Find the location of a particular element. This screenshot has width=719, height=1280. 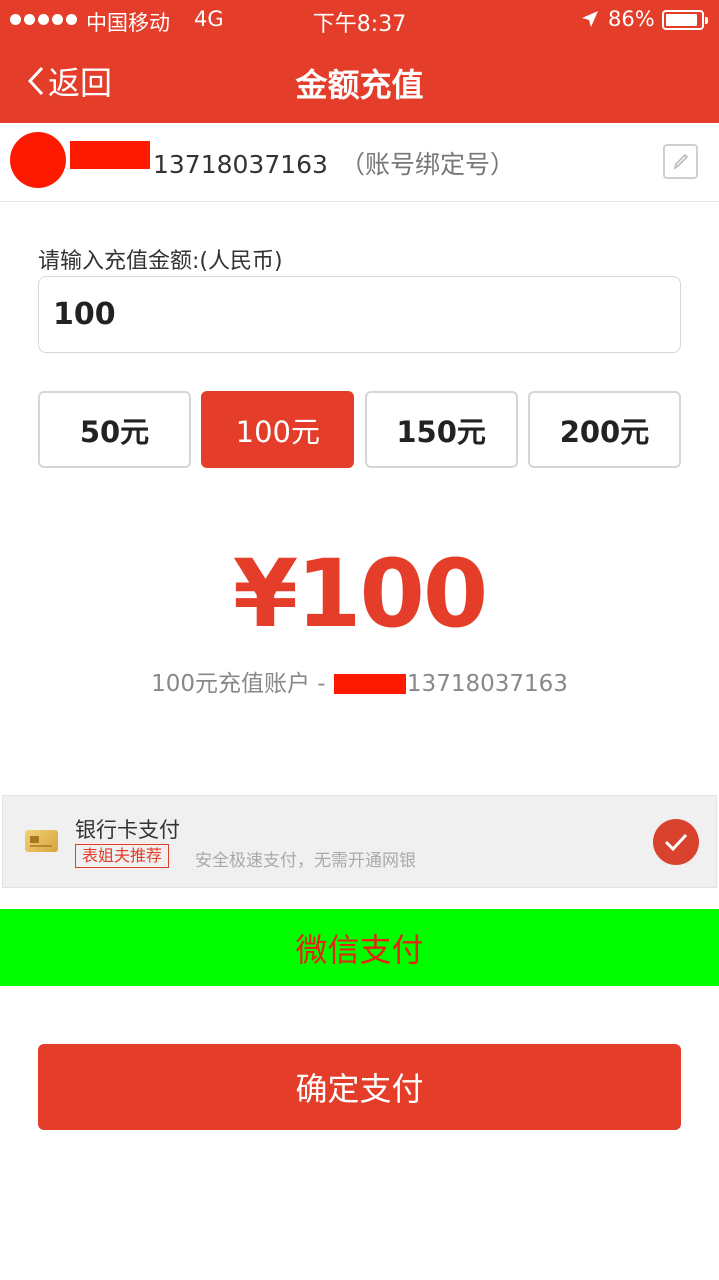

total-amount: ¥100 is located at coordinates (360, 594).